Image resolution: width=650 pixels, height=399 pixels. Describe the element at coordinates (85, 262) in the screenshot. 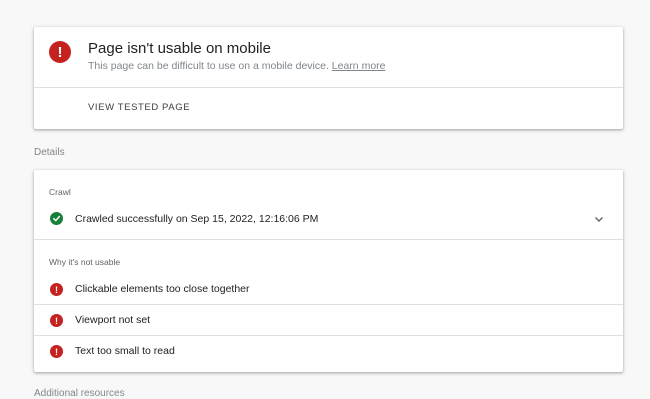

I see `why-not-usable-label: Why it's not usable` at that location.